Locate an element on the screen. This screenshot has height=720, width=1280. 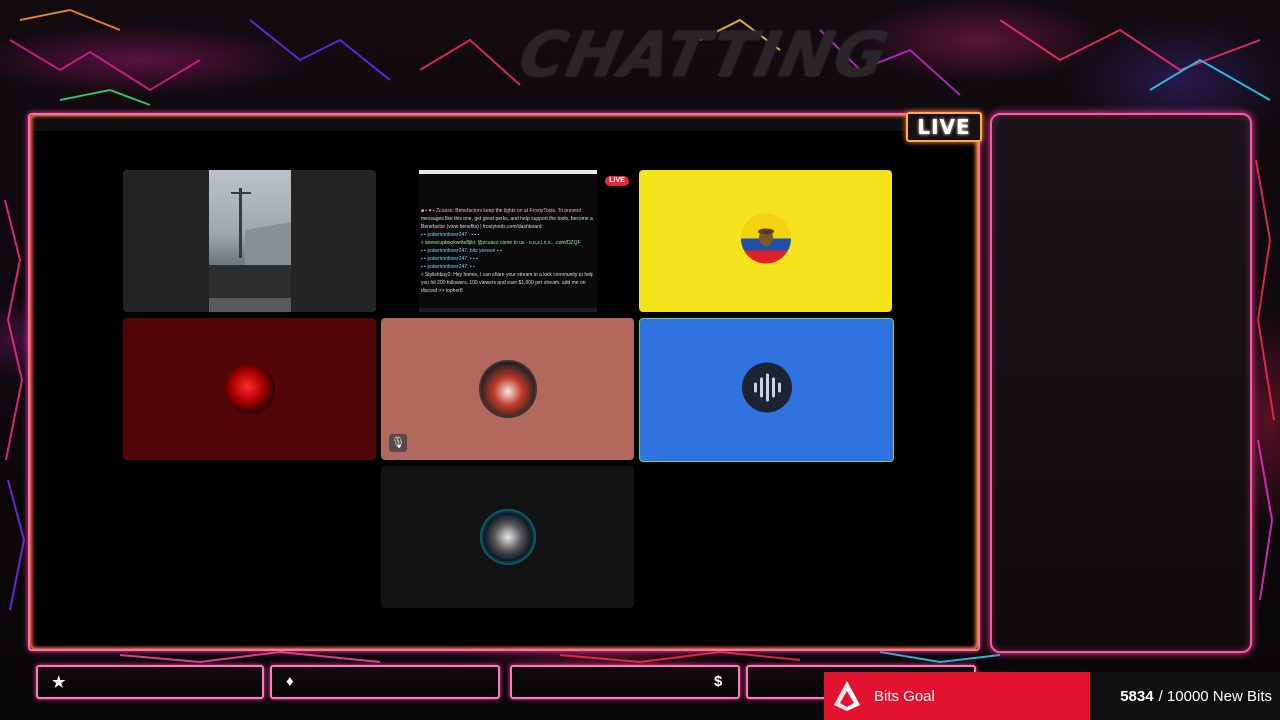
bottom-bar-3: $ is located at coordinates (625, 682).